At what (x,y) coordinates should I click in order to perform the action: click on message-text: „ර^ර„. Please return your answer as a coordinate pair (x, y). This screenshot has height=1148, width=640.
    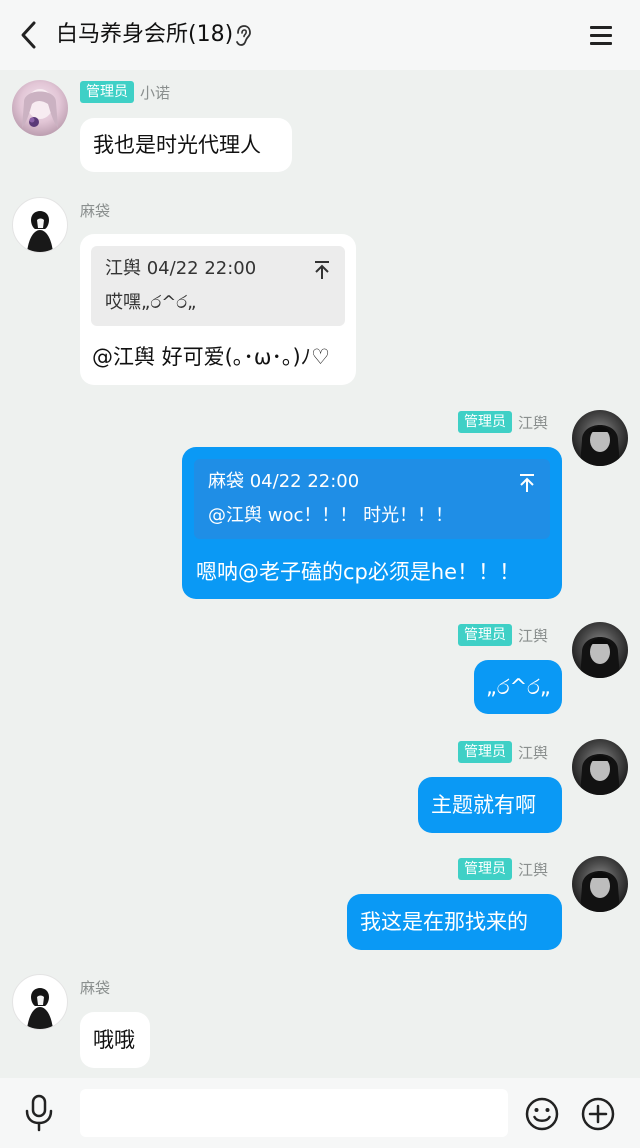
    Looking at the image, I should click on (518, 687).